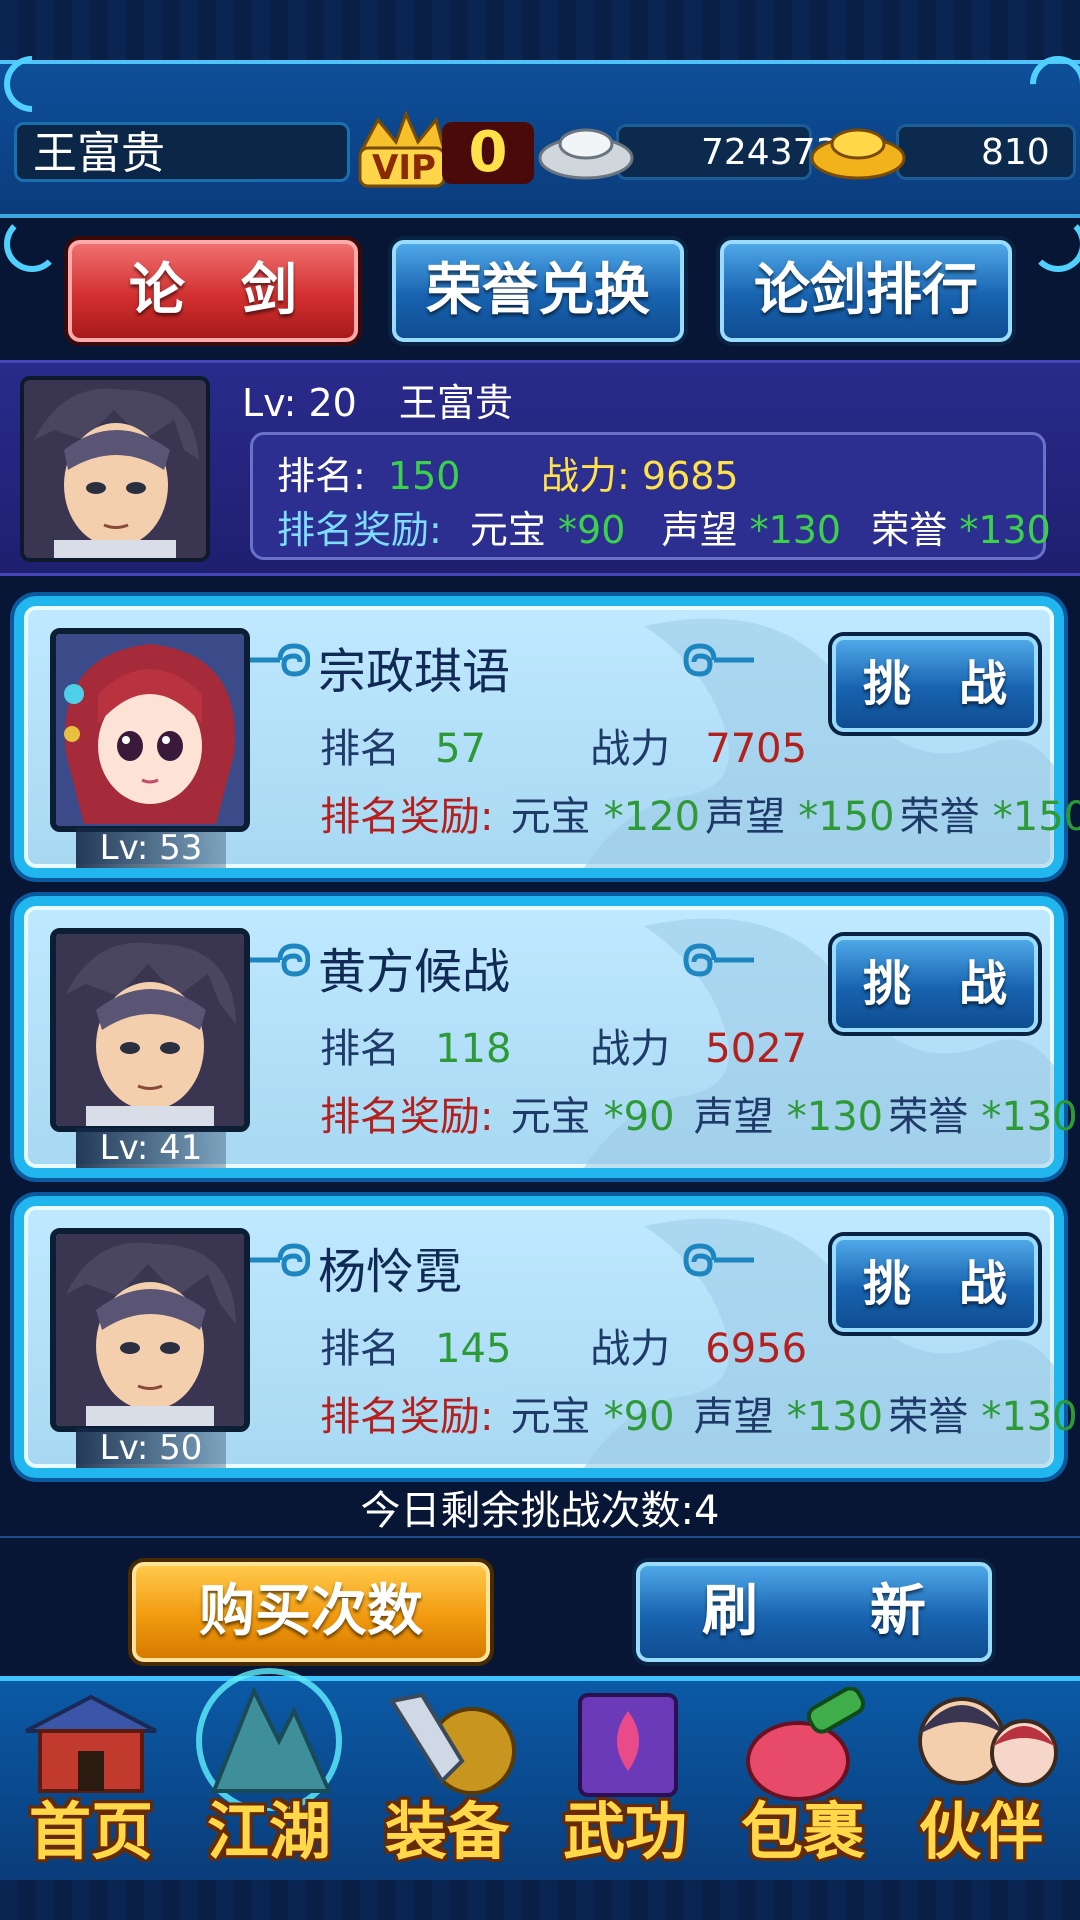  Describe the element at coordinates (909, 530) in the screenshot. I see `my-reward-honor-label: 荣誉` at that location.